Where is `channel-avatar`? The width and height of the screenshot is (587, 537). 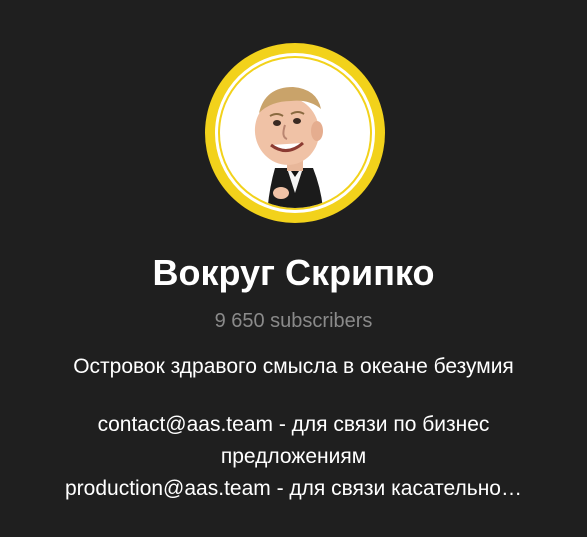
channel-avatar is located at coordinates (295, 133).